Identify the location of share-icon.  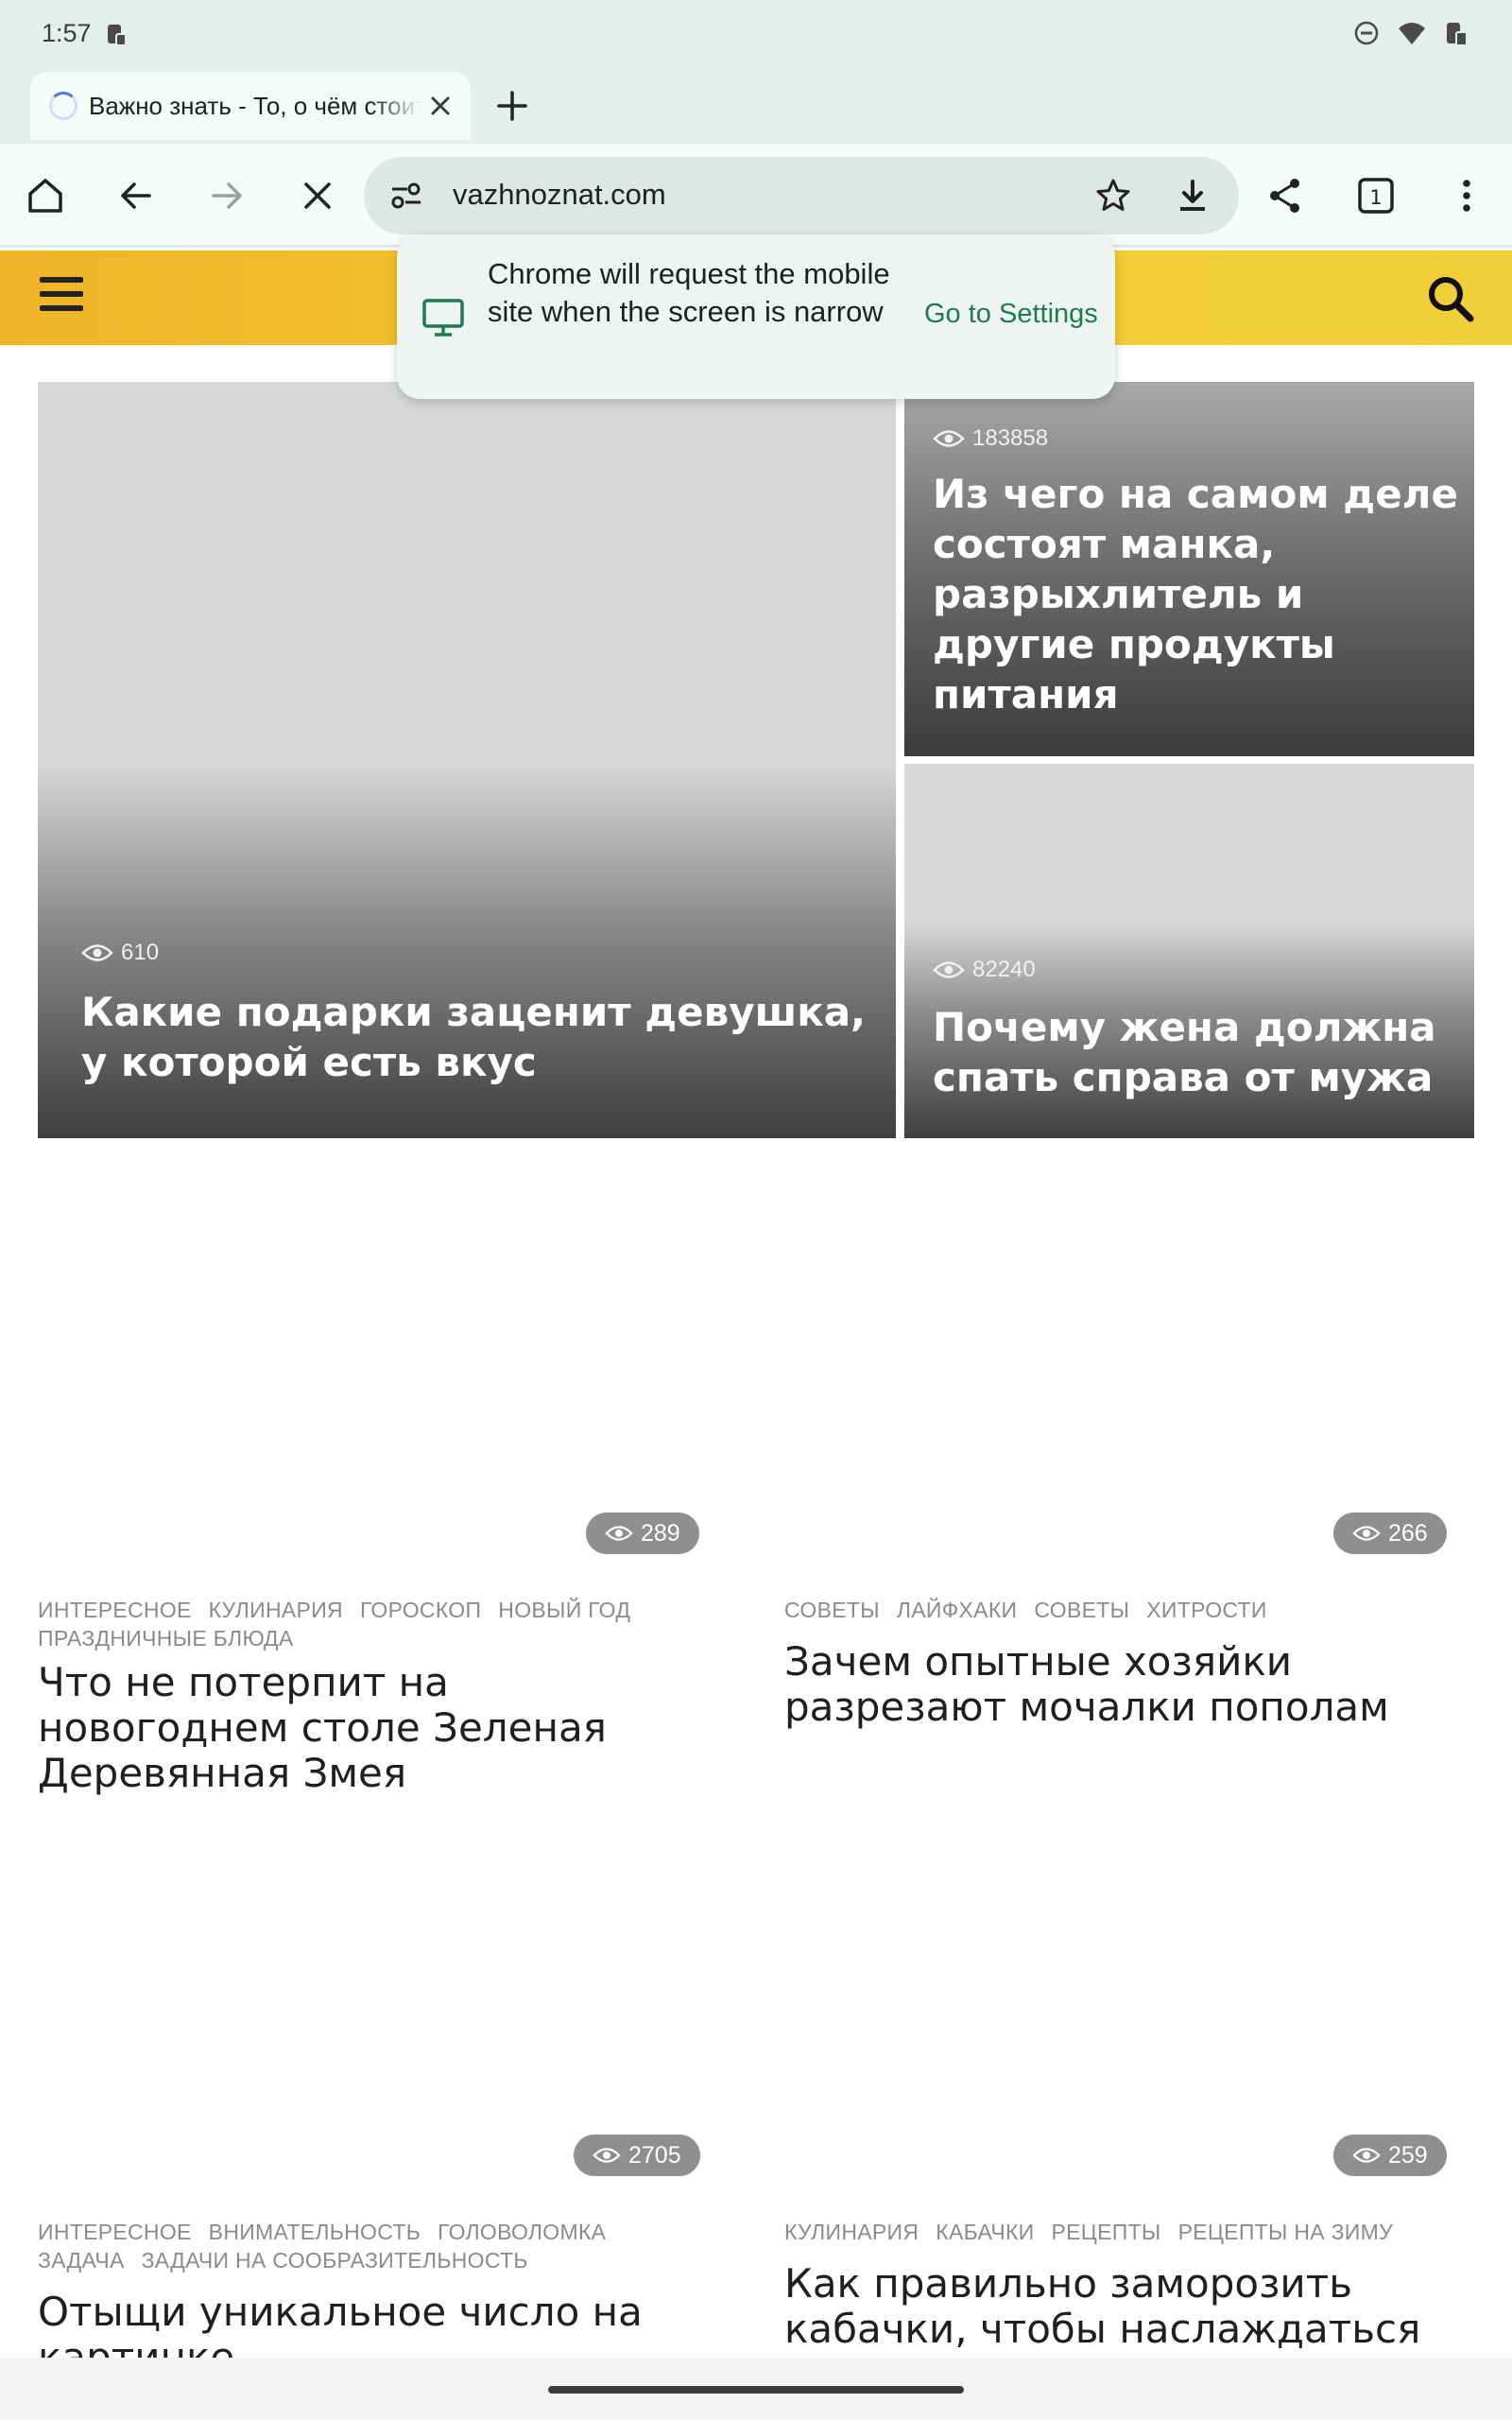
(1284, 196).